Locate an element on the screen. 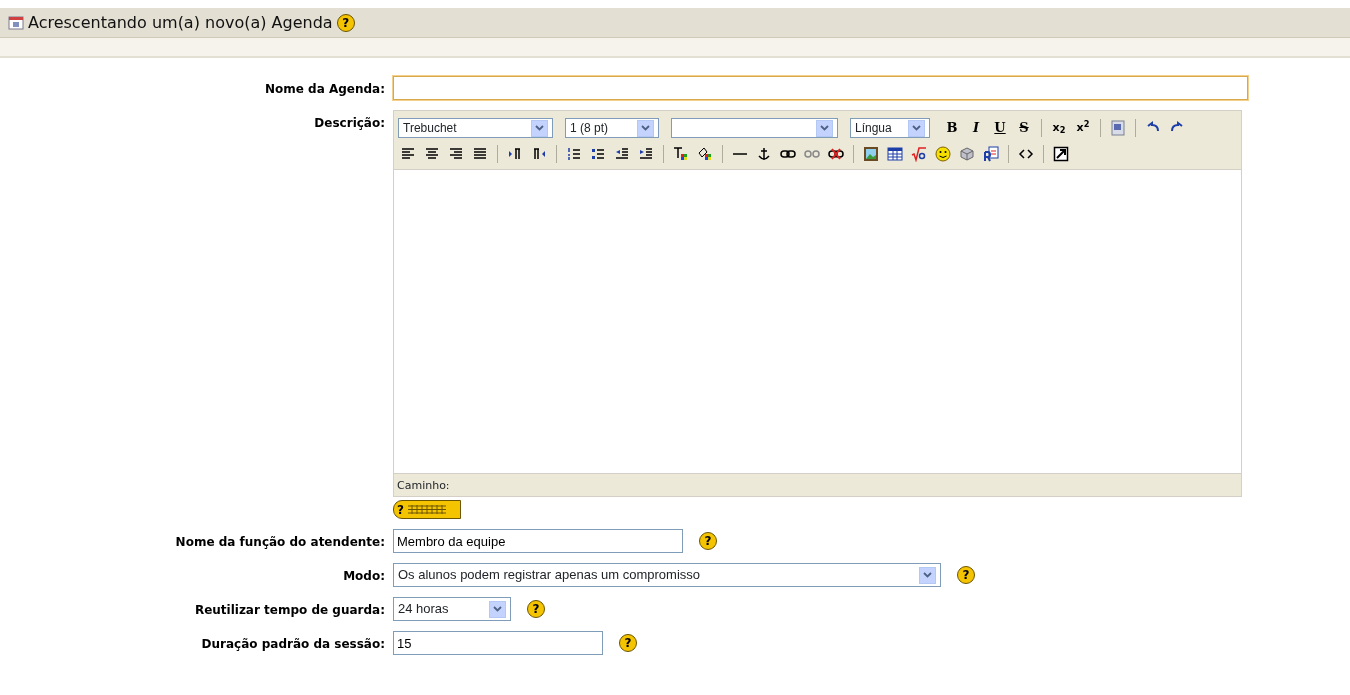 This screenshot has height=695, width=1350. smiley-icon is located at coordinates (943, 154).